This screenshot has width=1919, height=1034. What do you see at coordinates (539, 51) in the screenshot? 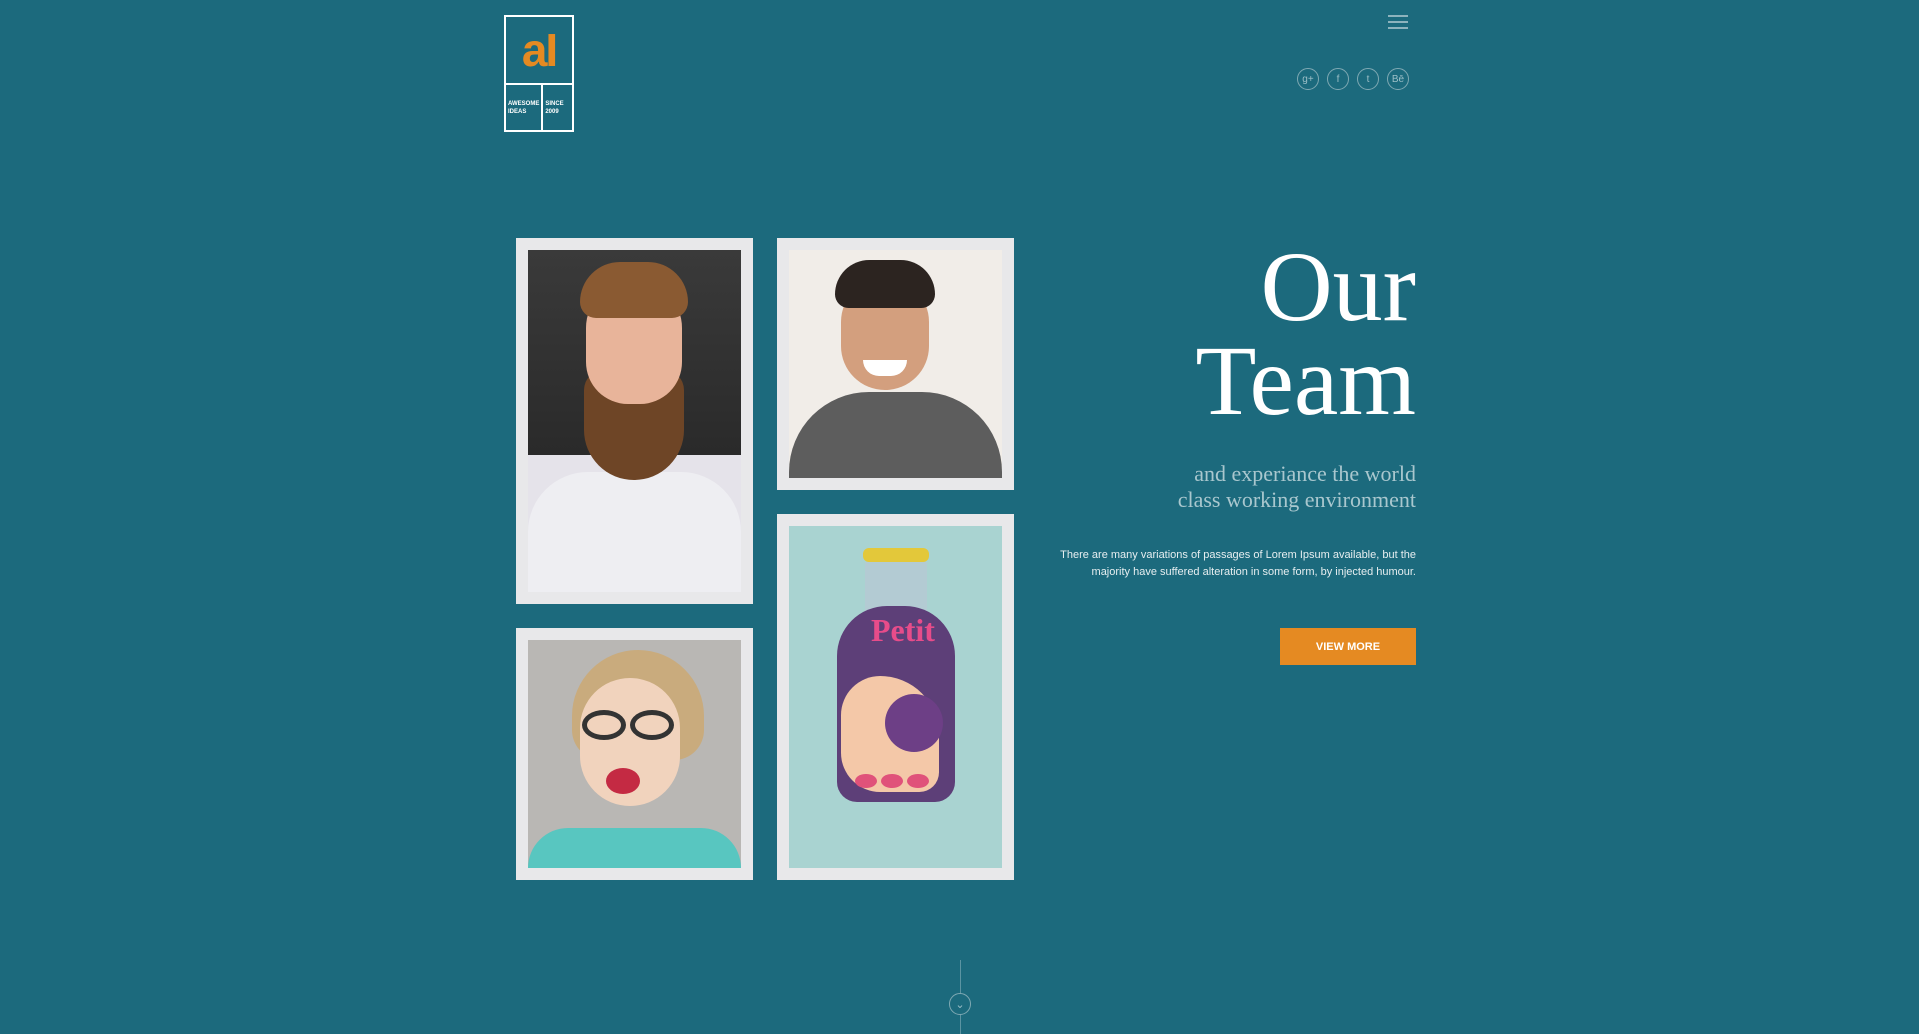
I see `logo-mark: aI` at bounding box center [539, 51].